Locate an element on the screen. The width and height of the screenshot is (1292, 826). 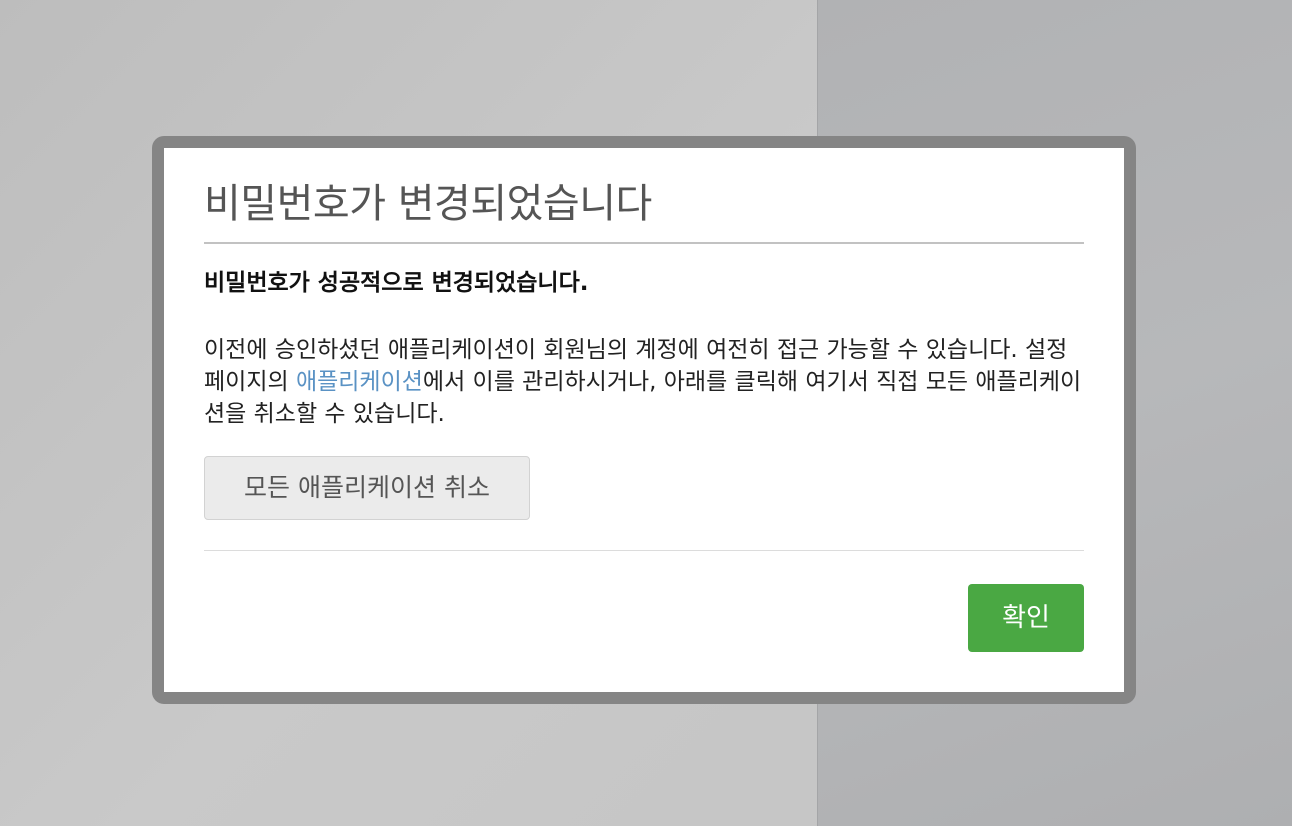
success-message: 비밀번호가 성공적으로 변경되었습니다. is located at coordinates (396, 283).